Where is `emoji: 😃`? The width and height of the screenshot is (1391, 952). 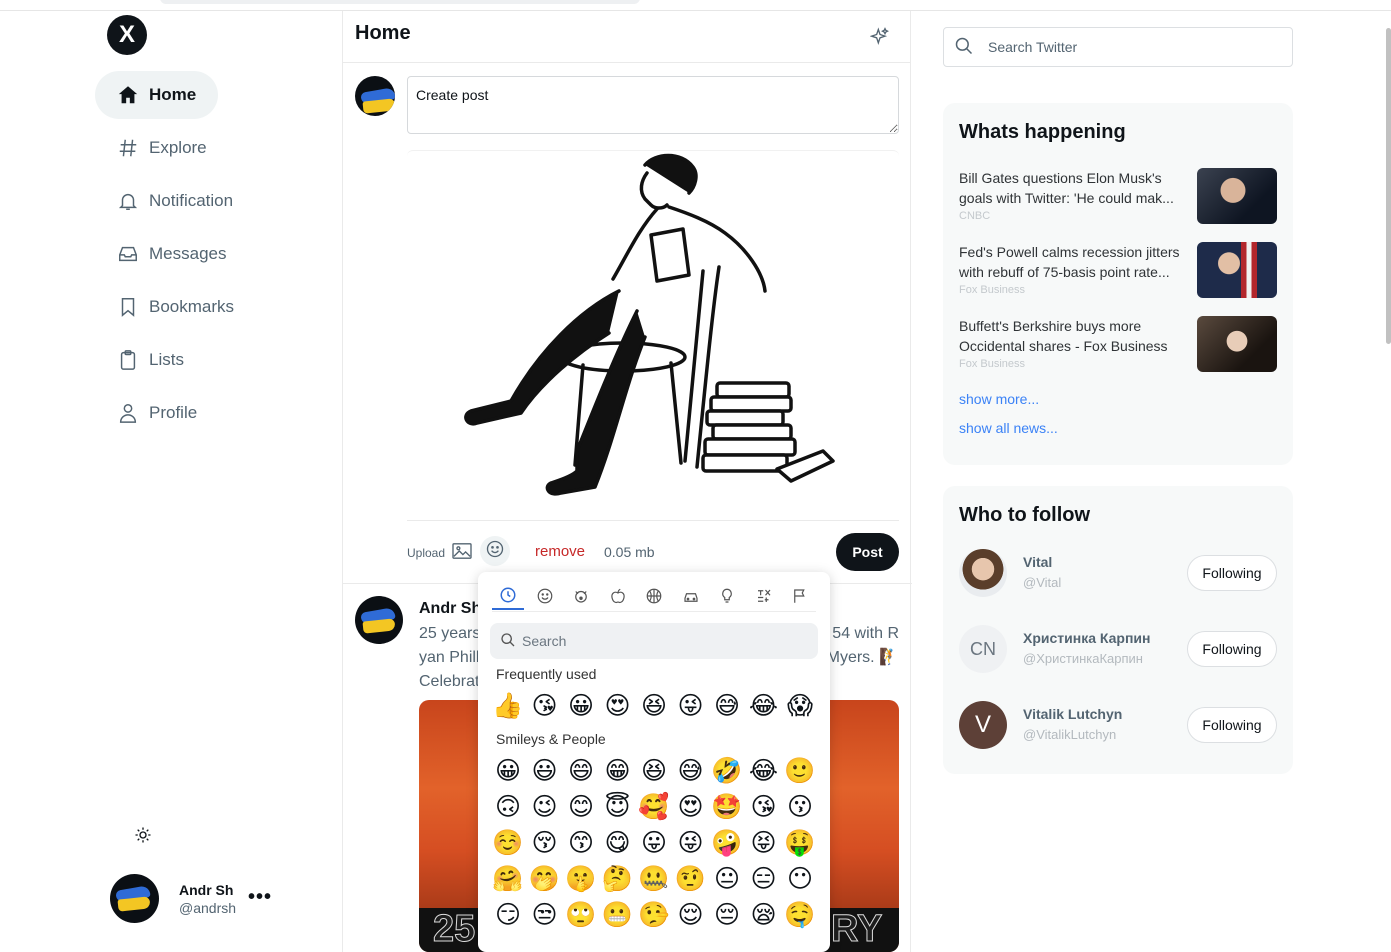 emoji: 😃 is located at coordinates (545, 771).